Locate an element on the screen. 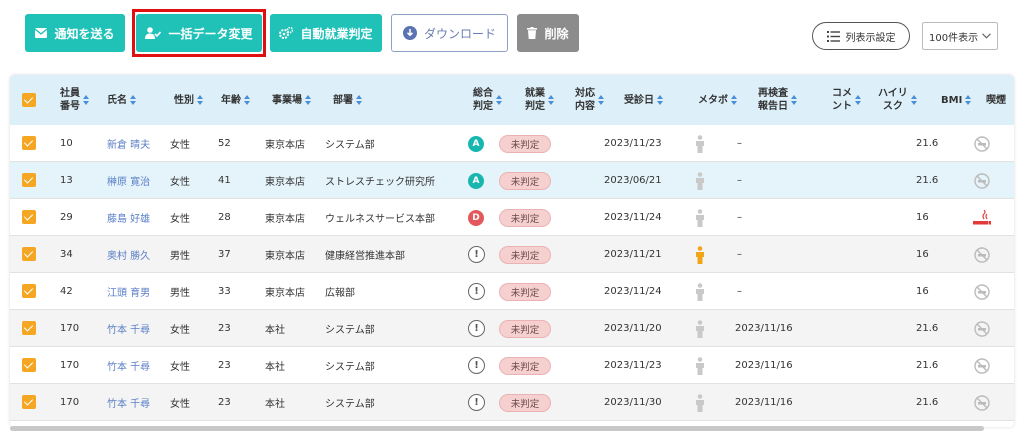  bulk-change-button: 一括データ変更 is located at coordinates (199, 33).